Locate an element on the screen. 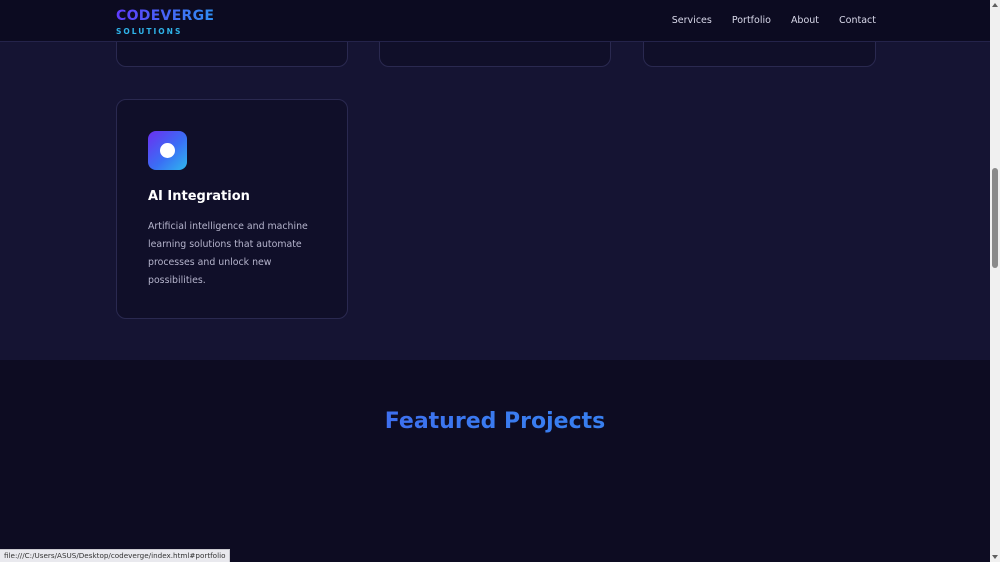  nav-link-portfolio: Portfolio is located at coordinates (751, 21).